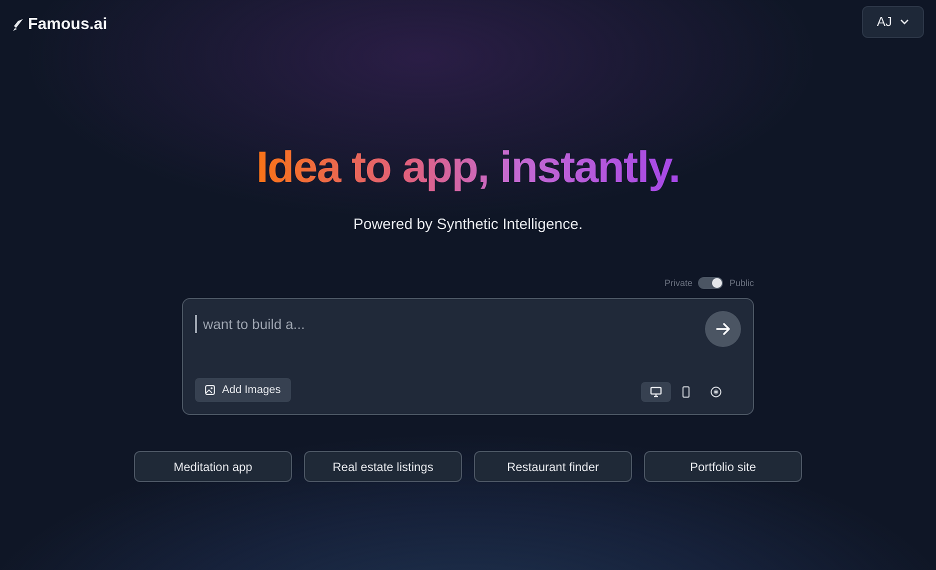 This screenshot has width=936, height=570. I want to click on suggestion-button: Real estate listings, so click(383, 466).